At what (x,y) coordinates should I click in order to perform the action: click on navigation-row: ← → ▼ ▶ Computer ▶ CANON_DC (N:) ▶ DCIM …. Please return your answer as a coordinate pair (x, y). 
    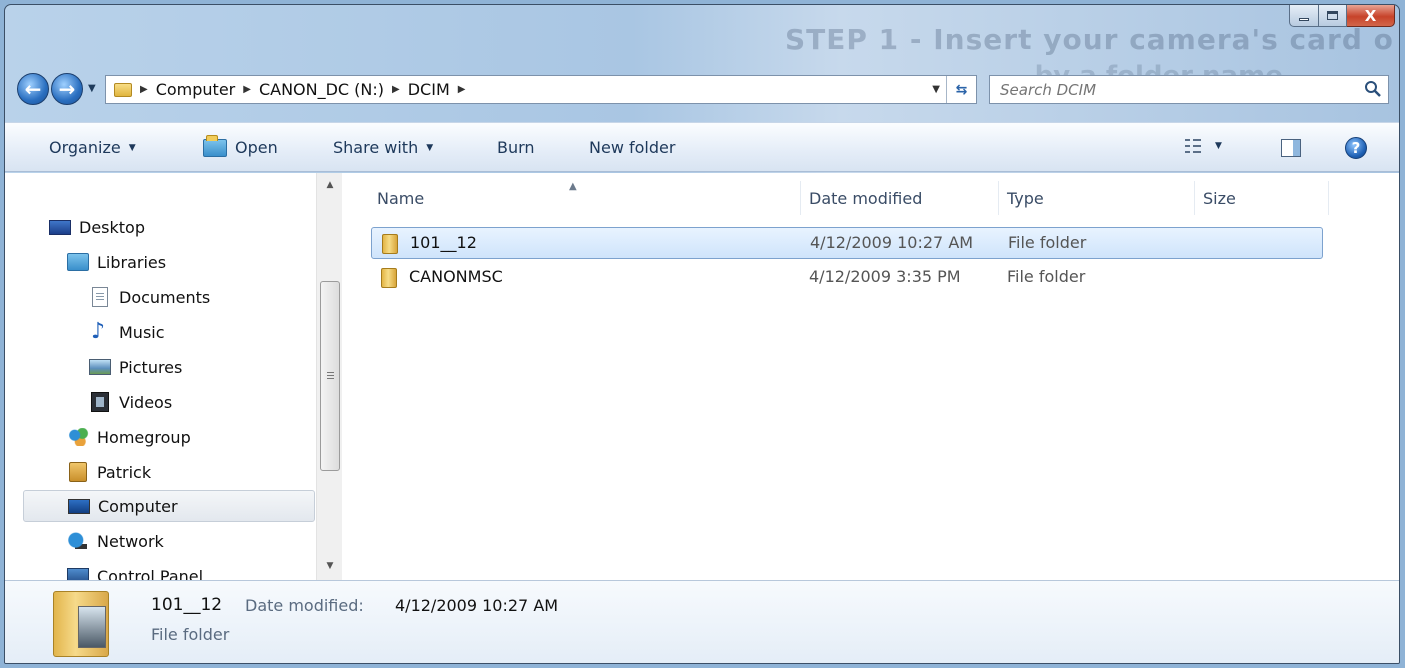
    Looking at the image, I should click on (702, 91).